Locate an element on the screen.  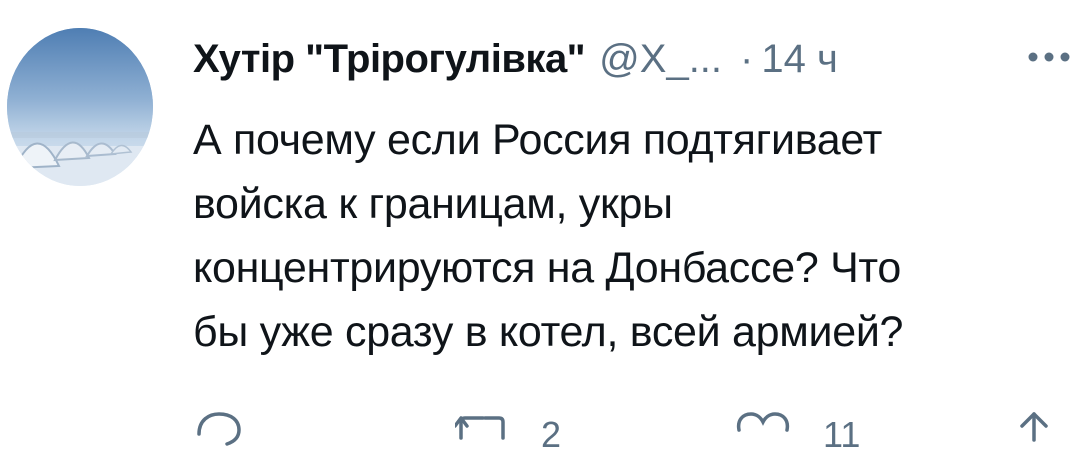
display-name: Хутір "Трірогулівка" is located at coordinates (389, 59).